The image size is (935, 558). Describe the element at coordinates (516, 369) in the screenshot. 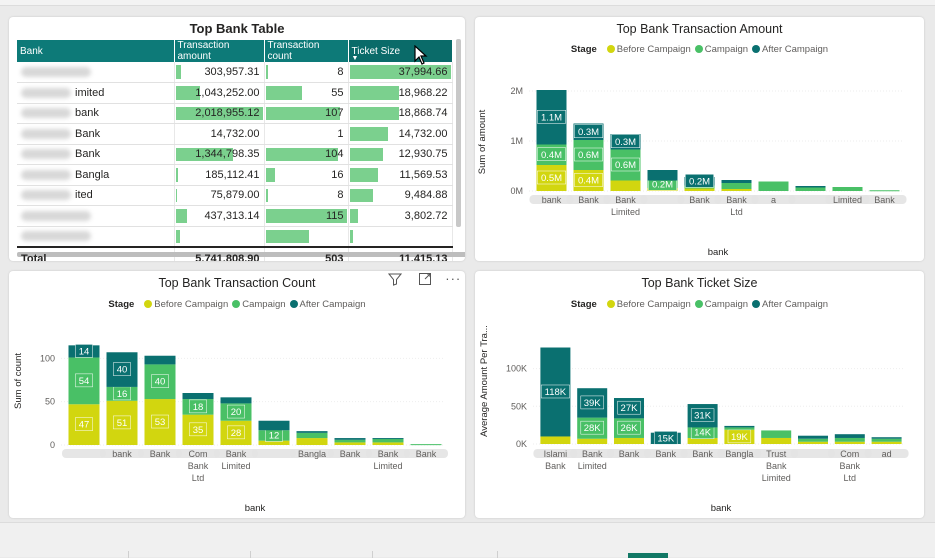

I see `y-tick-label: 100K` at that location.